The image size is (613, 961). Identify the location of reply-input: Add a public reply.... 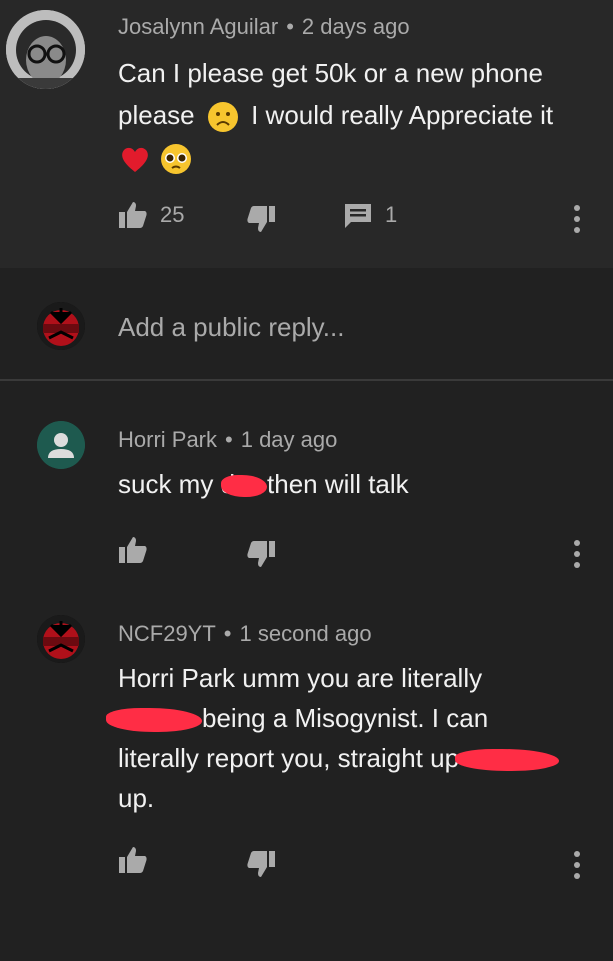
(231, 327).